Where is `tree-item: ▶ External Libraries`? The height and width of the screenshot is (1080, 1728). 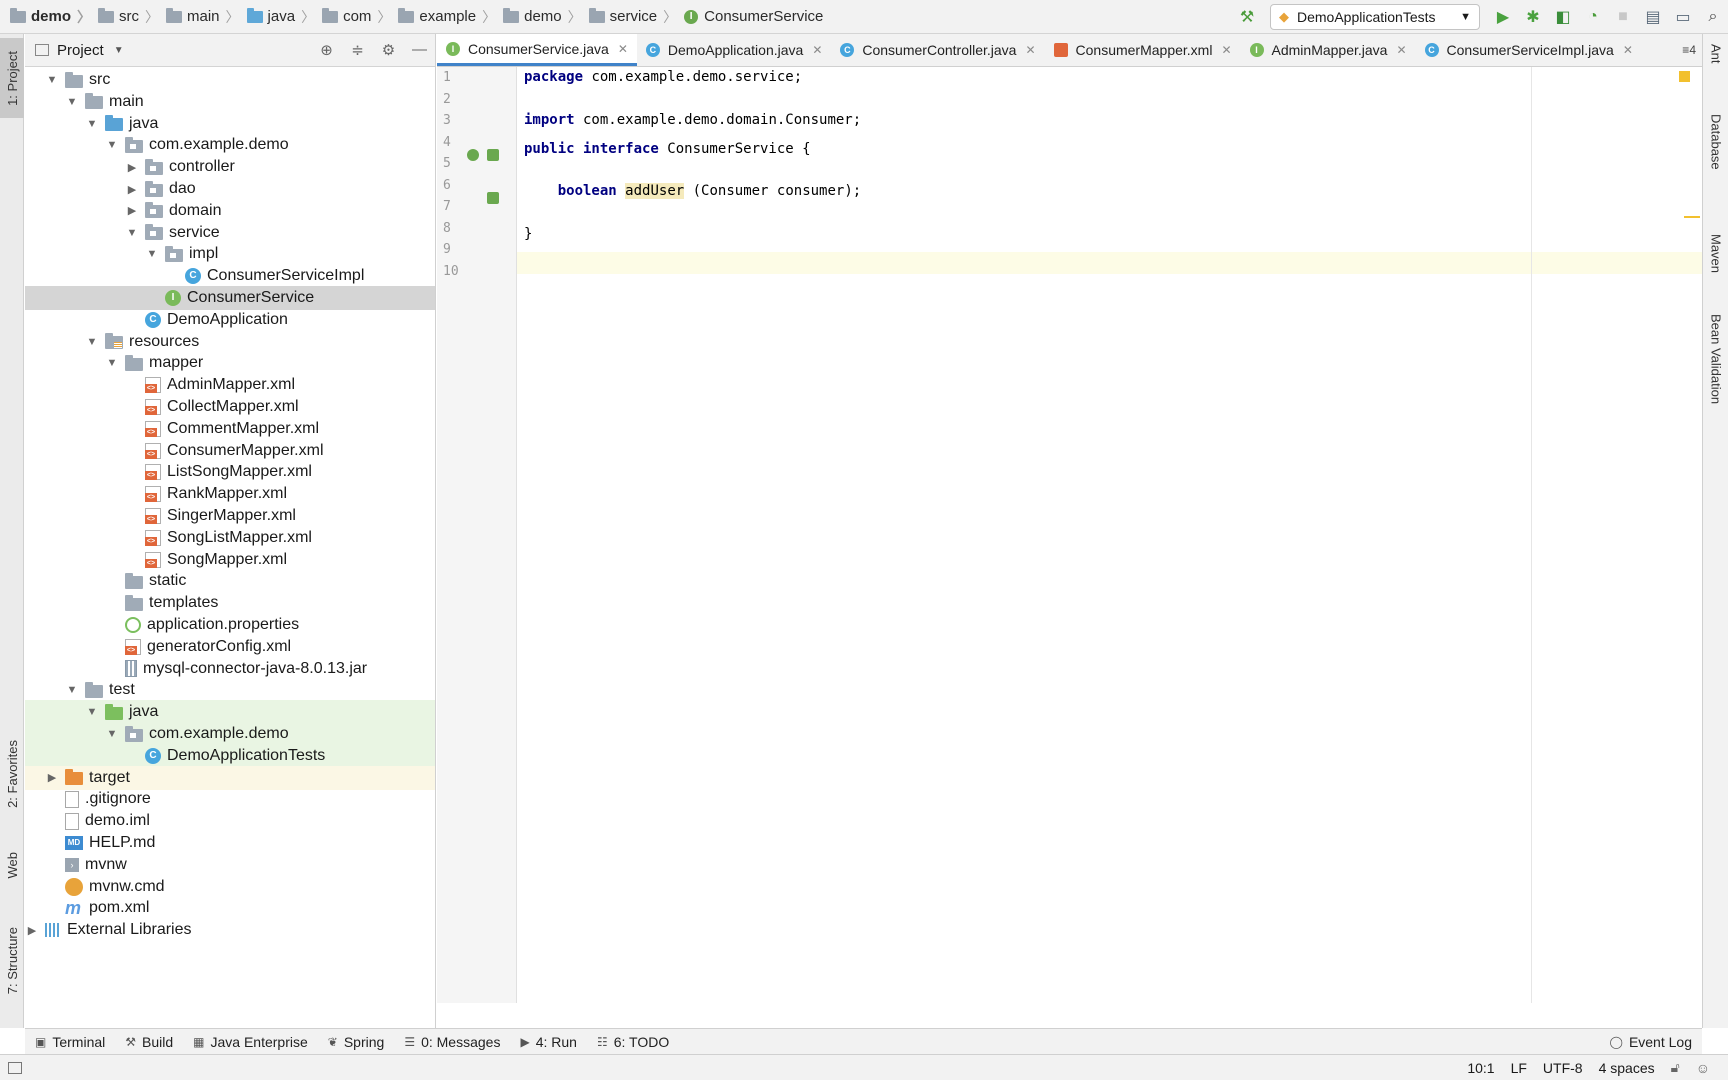
tree-item: ▶ External Libraries is located at coordinates (230, 930).